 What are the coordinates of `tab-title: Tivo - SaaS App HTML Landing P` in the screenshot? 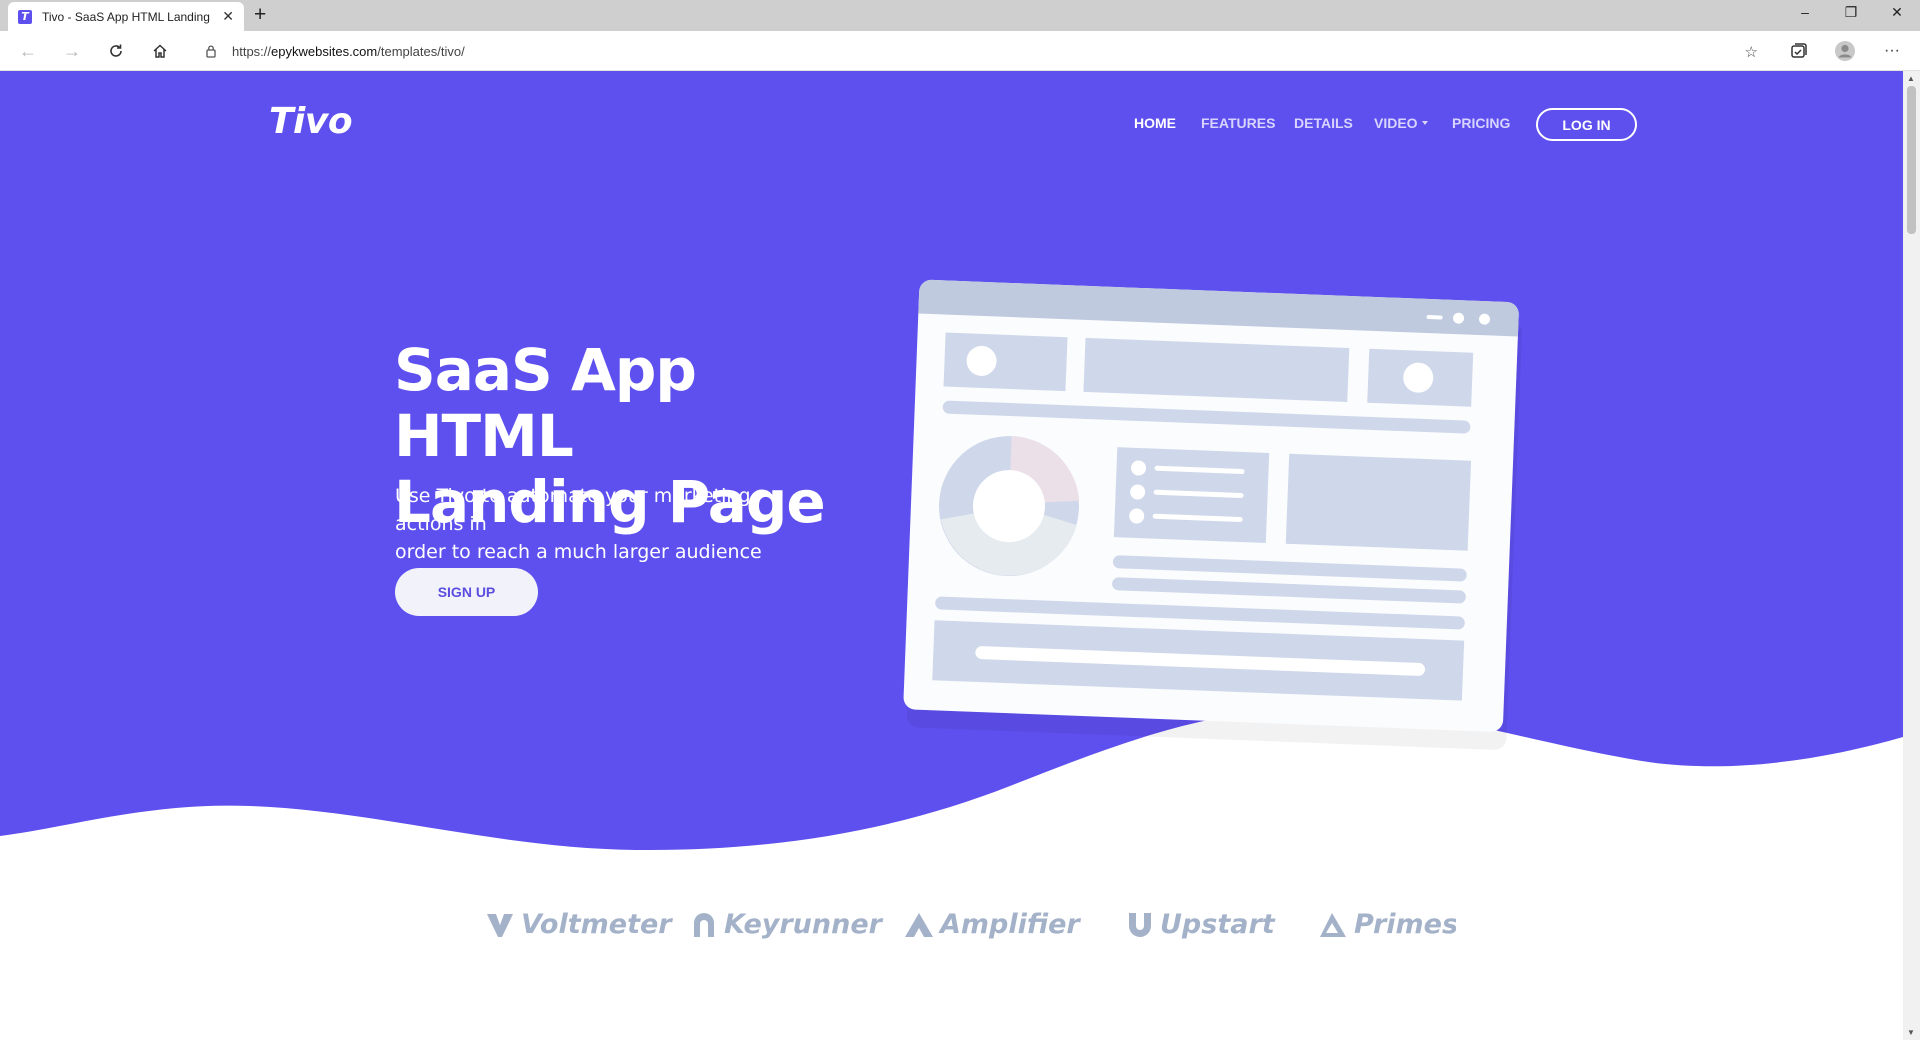 It's located at (128, 16).